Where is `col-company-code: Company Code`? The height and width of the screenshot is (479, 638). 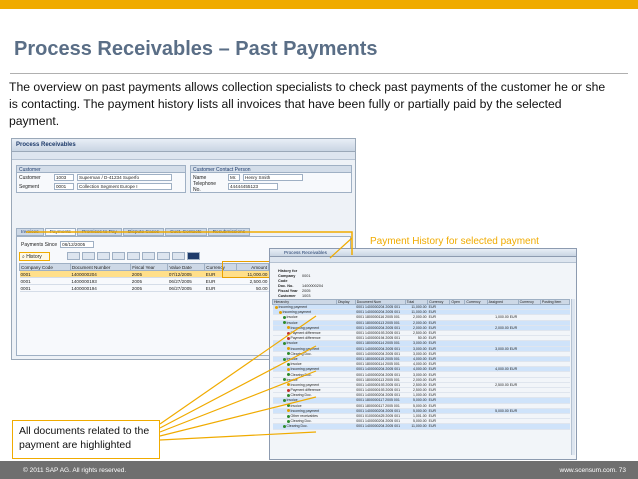 col-company-code: Company Code is located at coordinates (45, 267).